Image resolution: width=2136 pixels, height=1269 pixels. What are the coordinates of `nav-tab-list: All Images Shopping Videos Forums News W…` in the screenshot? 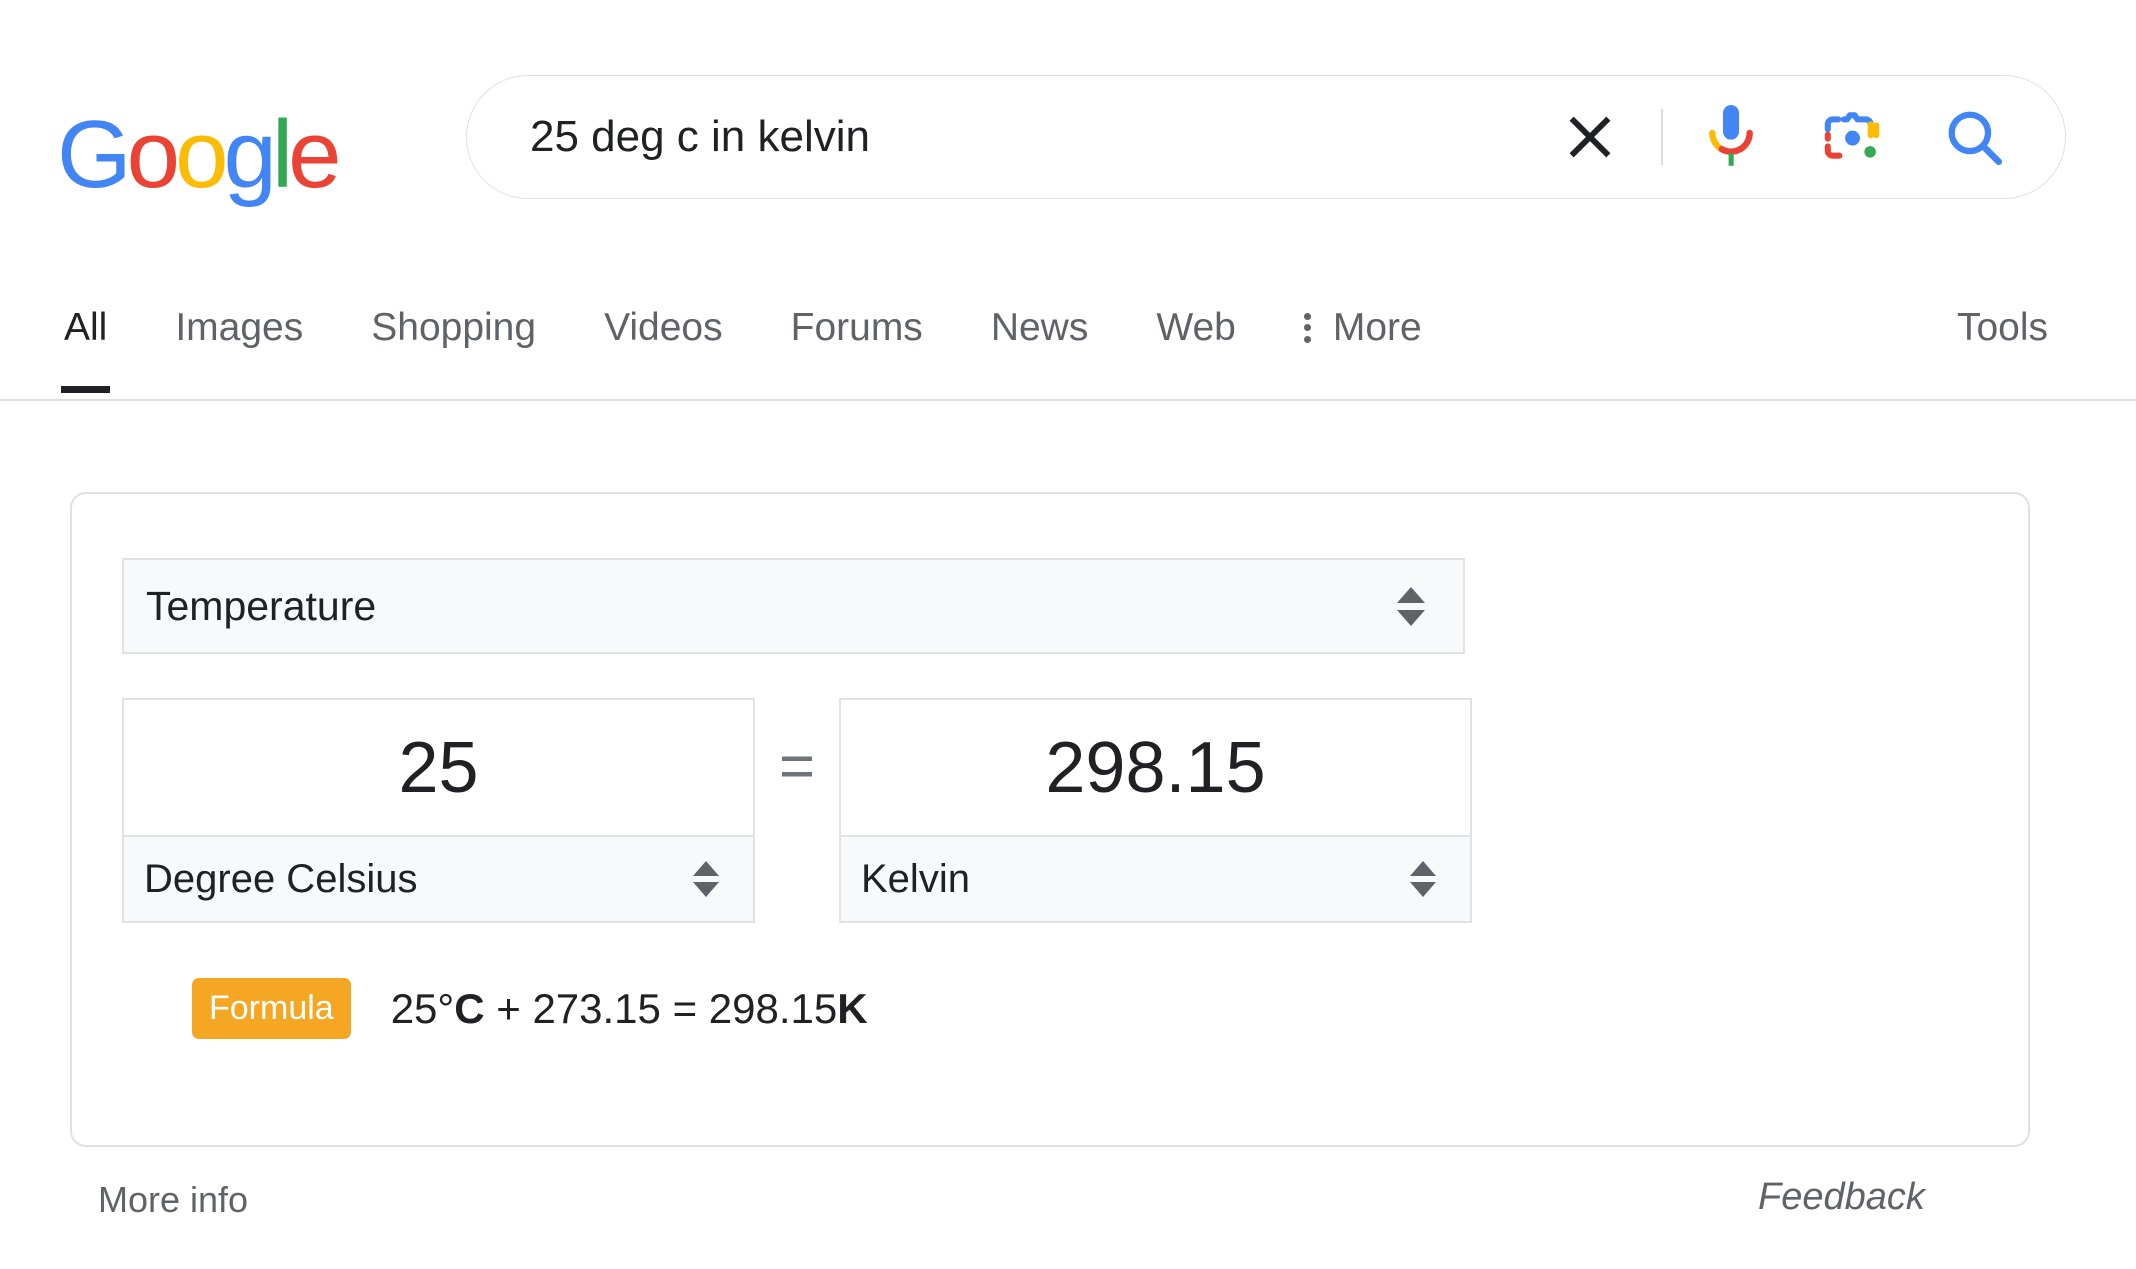 It's located at (741, 341).